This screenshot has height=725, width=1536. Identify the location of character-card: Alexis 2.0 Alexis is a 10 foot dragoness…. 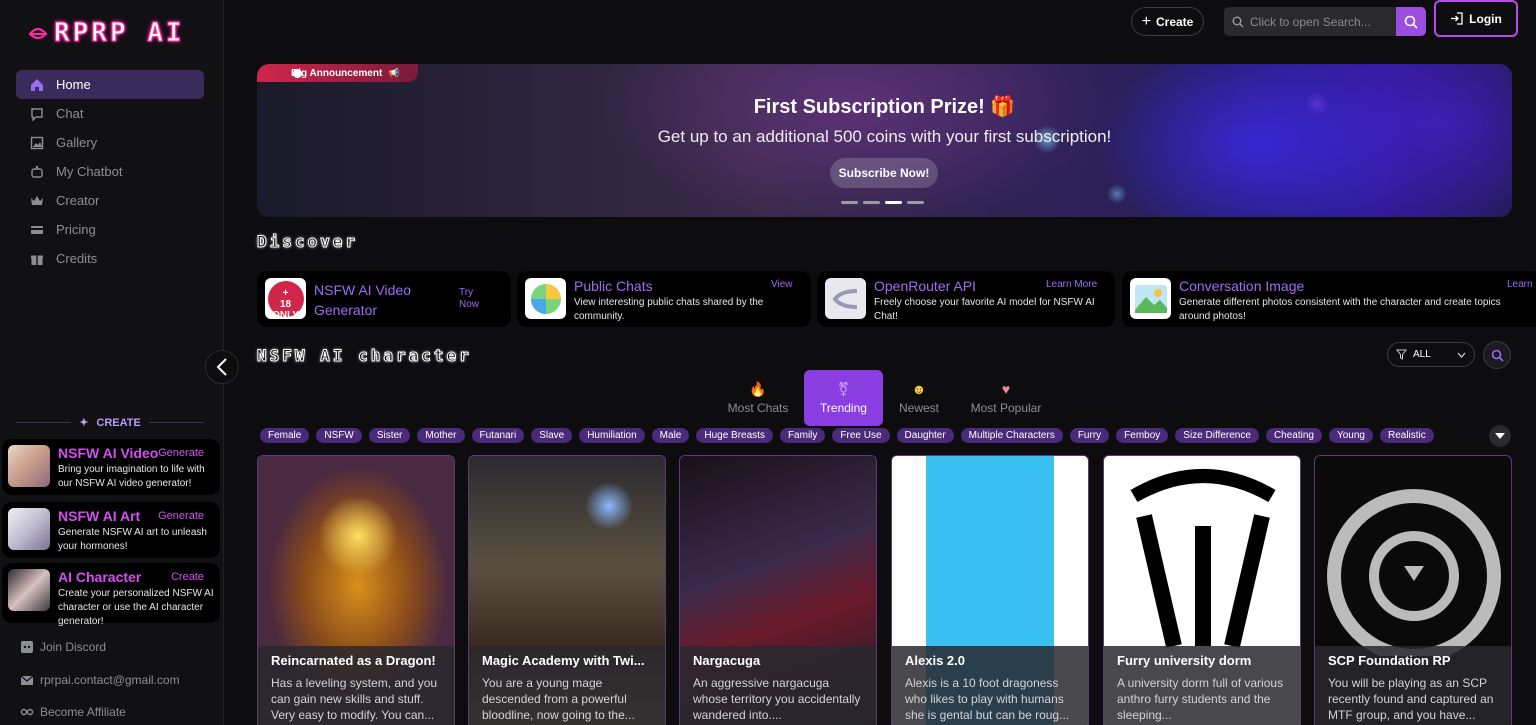
(990, 590).